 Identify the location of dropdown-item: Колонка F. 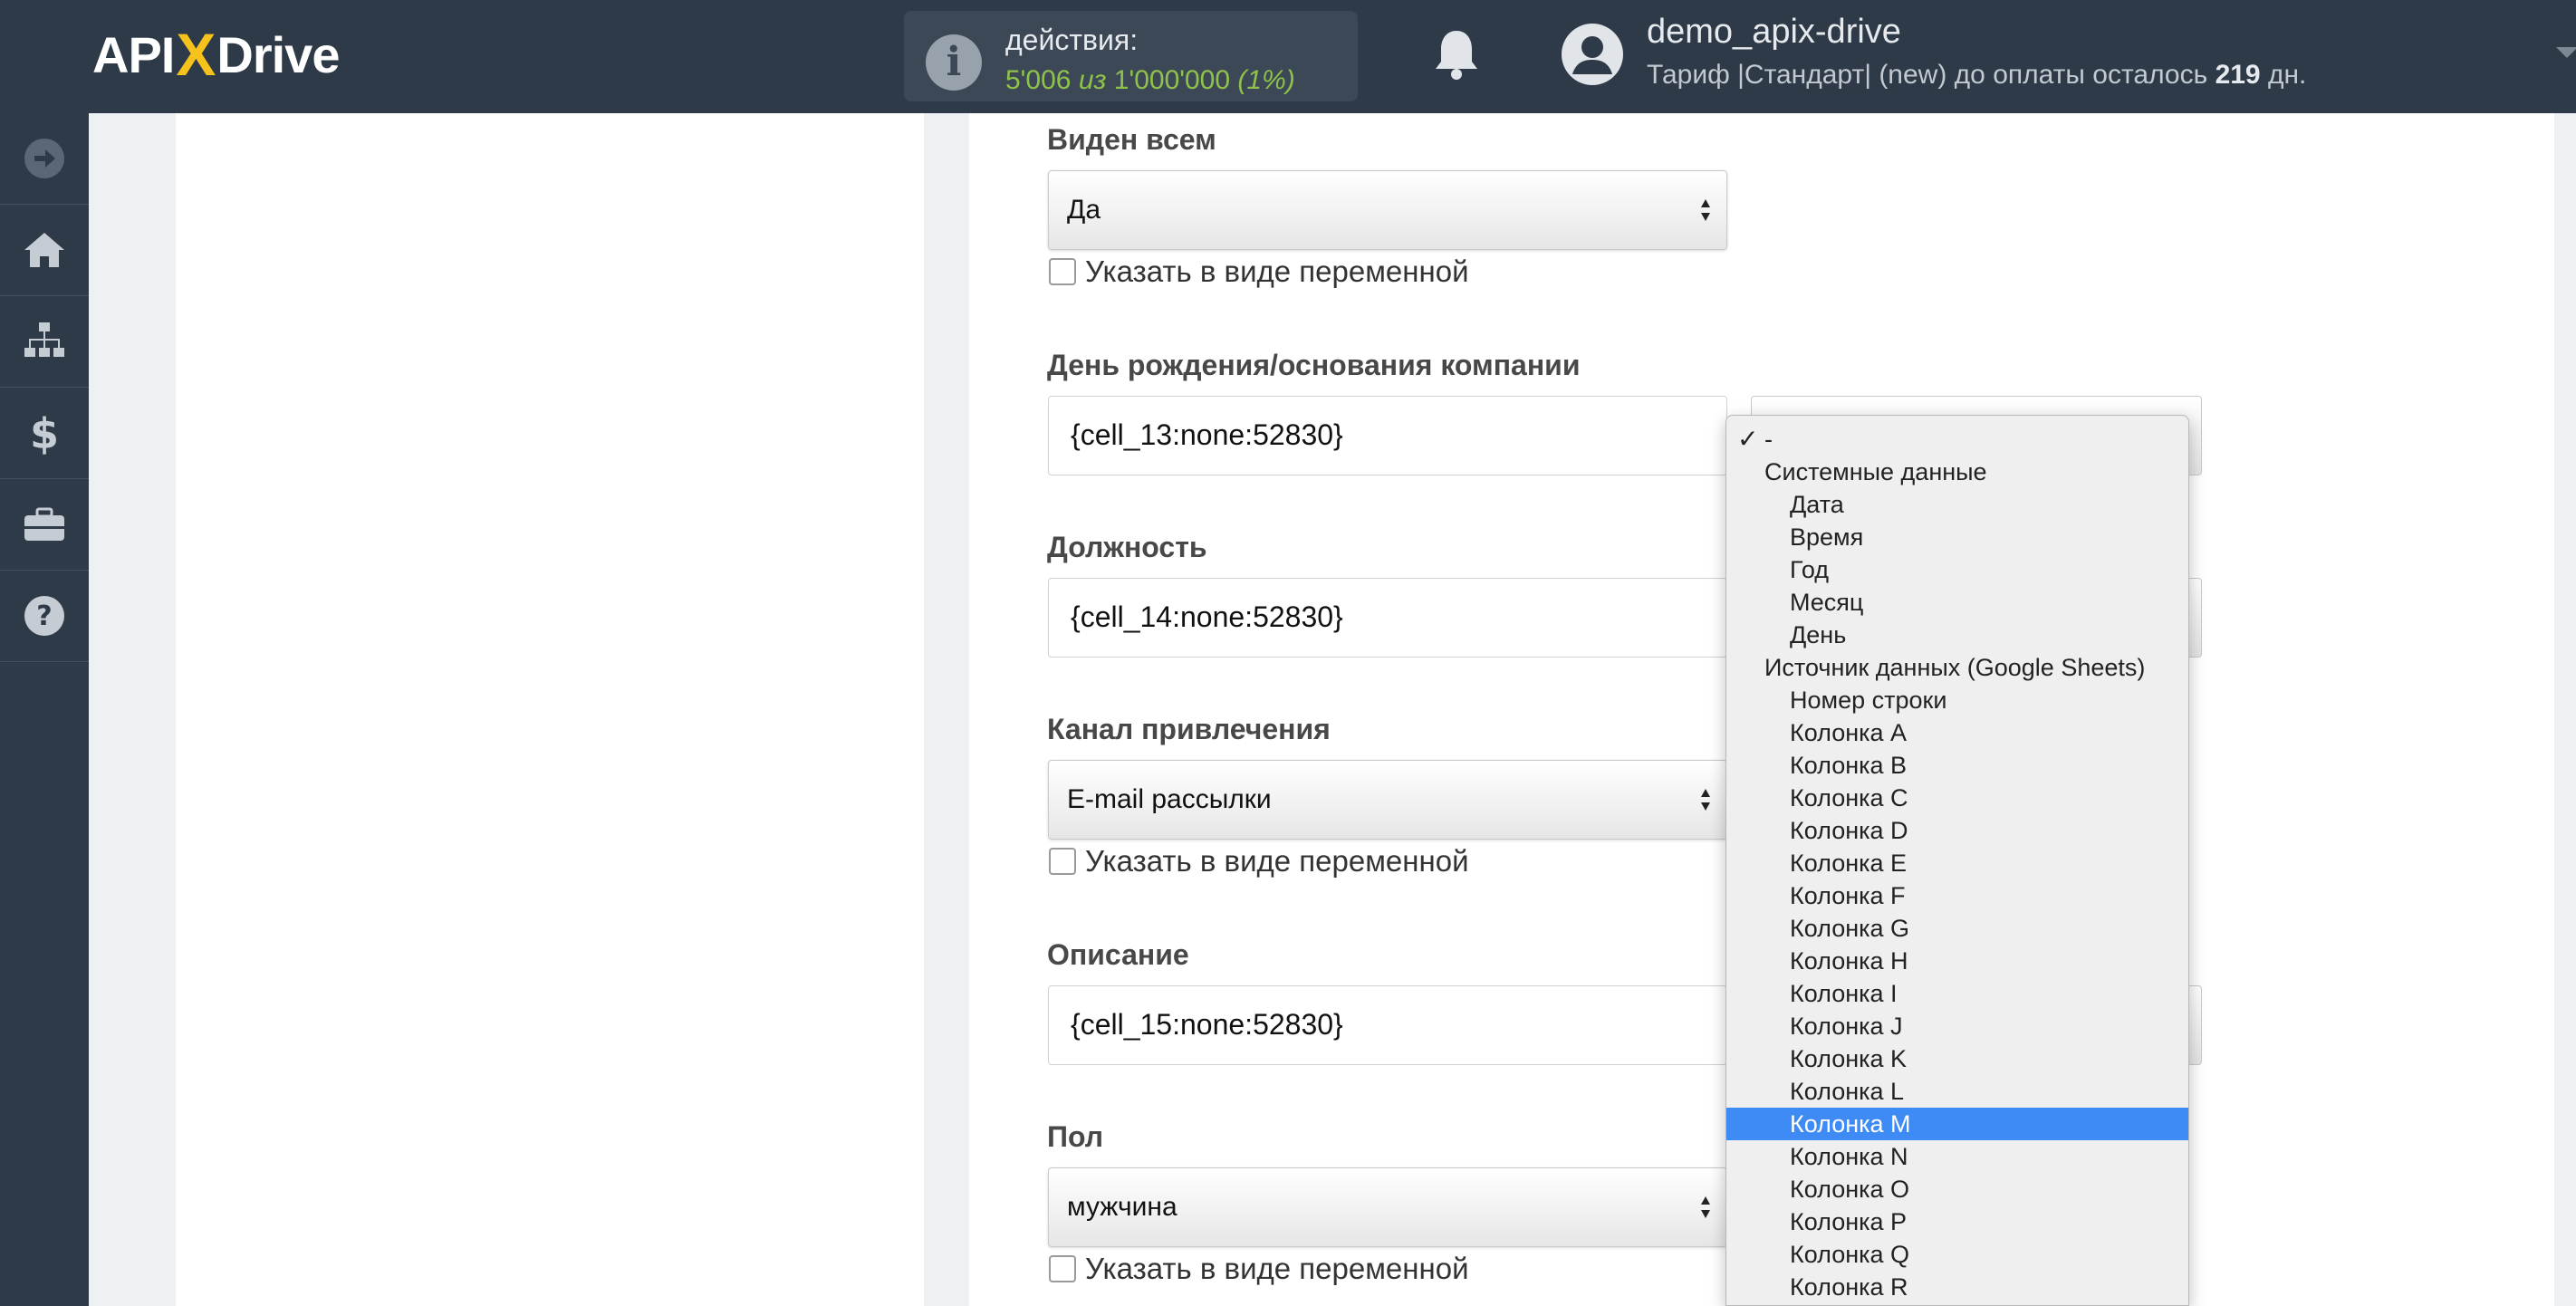
(1957, 896).